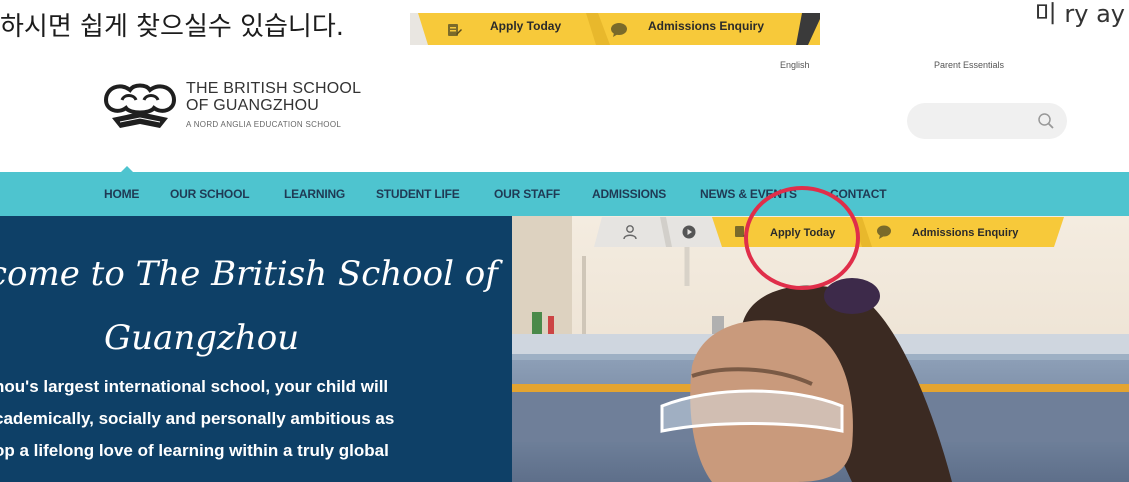 This screenshot has width=1129, height=482. What do you see at coordinates (418, 194) in the screenshot?
I see `nav-item-student-life: STUDENT LIFE` at bounding box center [418, 194].